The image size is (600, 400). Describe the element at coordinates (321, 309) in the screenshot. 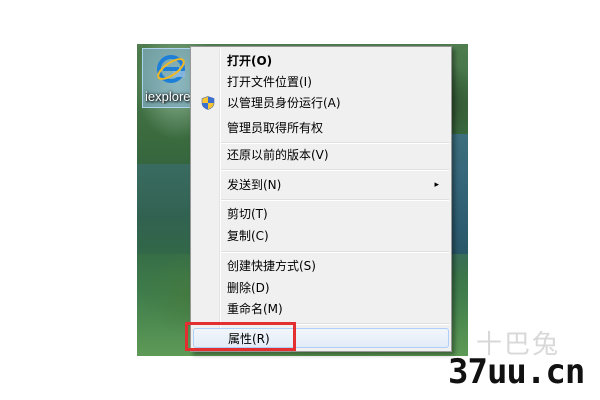

I see `menu-item-rename: 重命名(M)` at that location.